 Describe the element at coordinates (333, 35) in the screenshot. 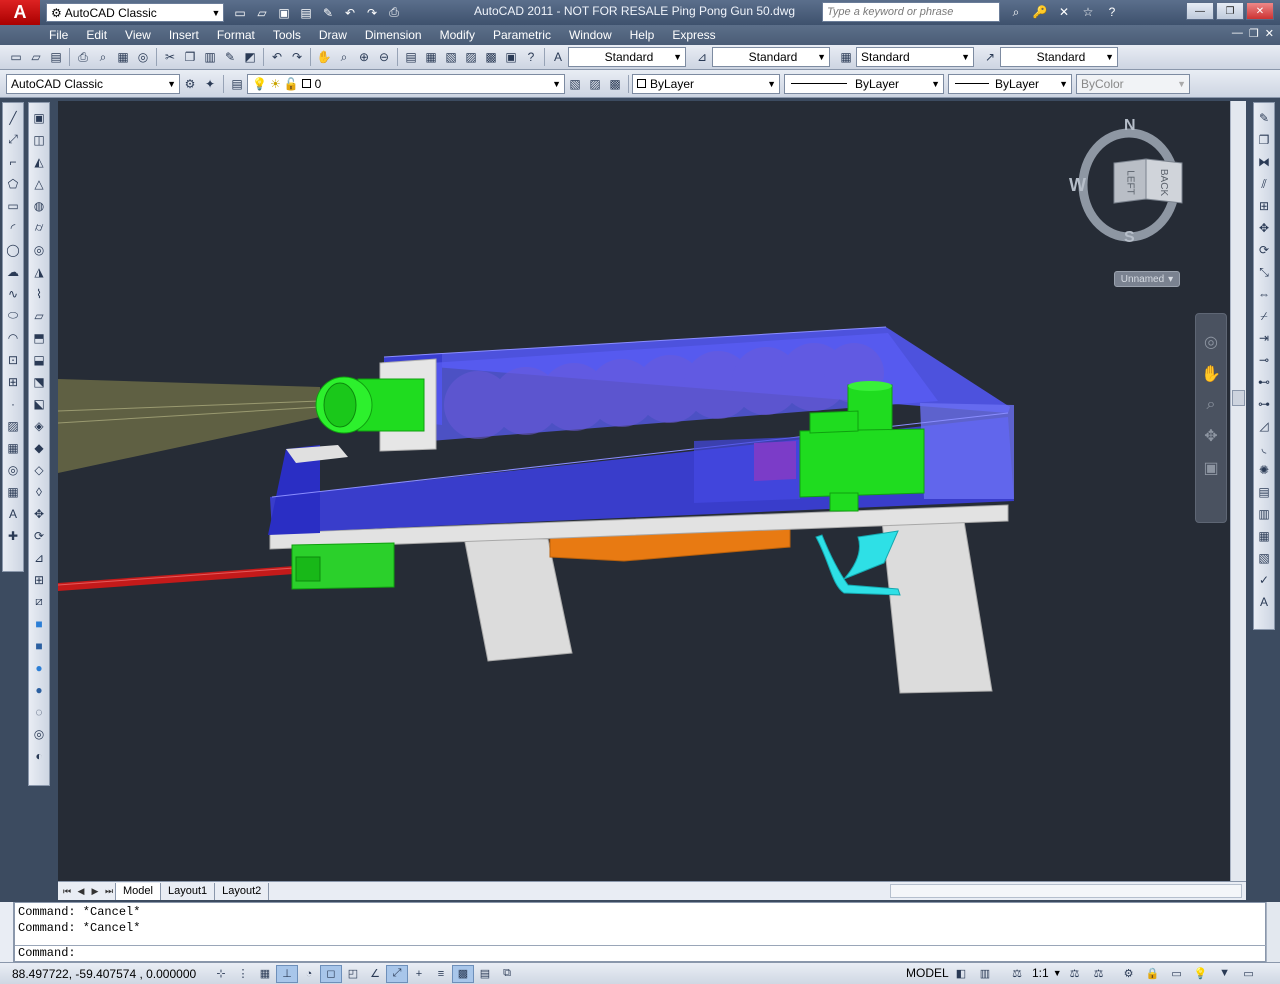

I see `menu-draw: Draw` at that location.